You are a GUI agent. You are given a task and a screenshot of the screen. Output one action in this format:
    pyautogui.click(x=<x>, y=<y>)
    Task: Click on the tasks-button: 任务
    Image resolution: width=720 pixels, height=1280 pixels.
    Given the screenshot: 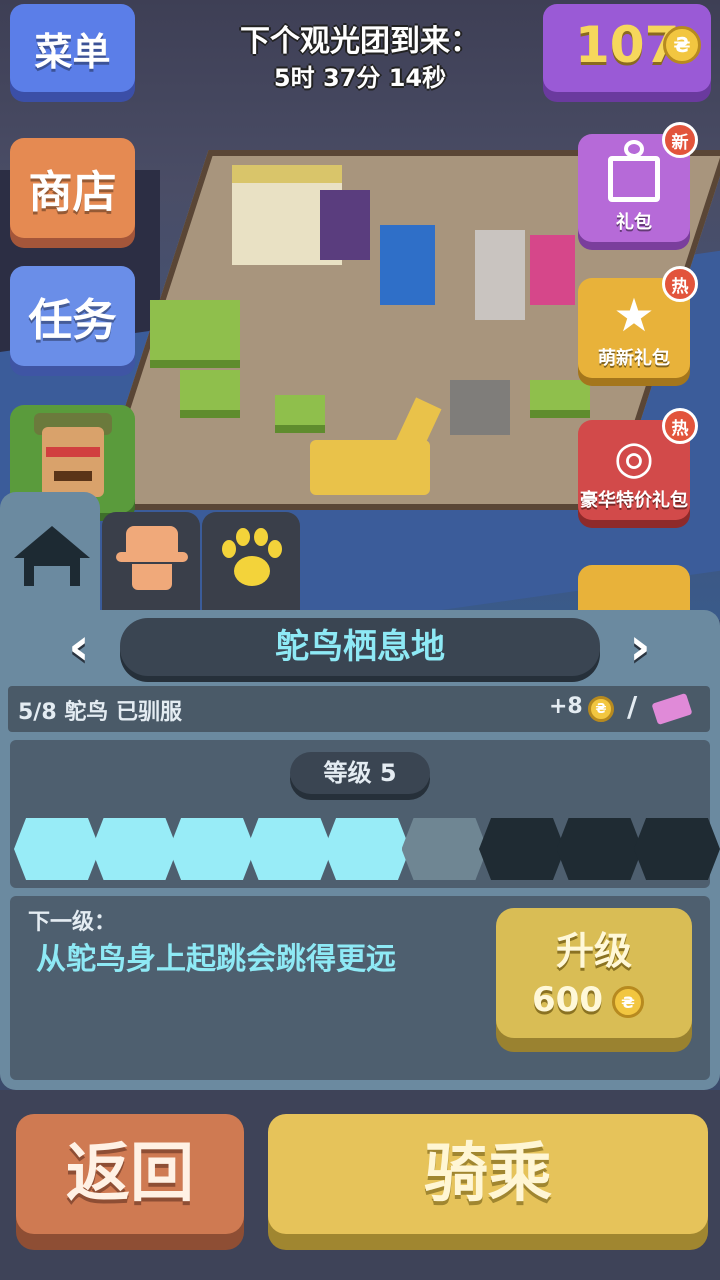 What is the action you would take?
    pyautogui.click(x=72, y=316)
    